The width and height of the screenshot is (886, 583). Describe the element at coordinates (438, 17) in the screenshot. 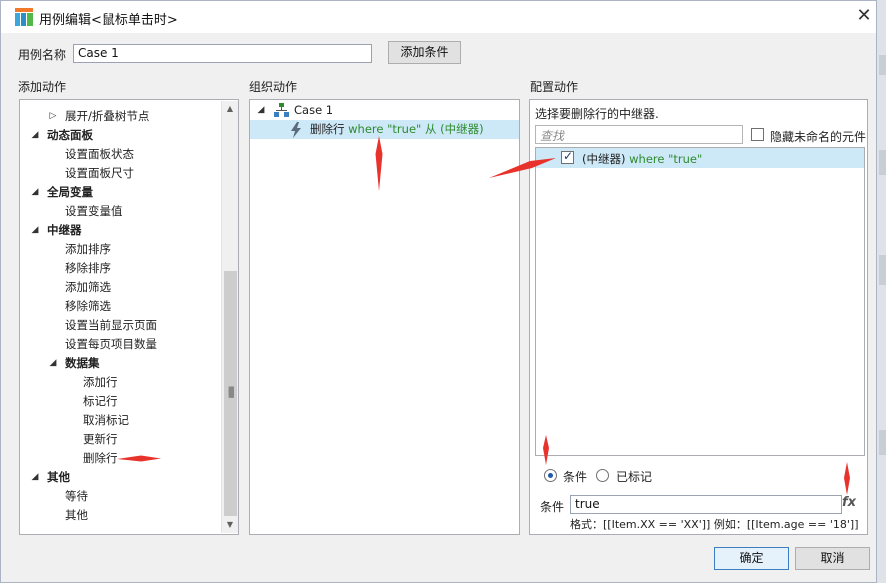

I see `title-bar: 用例编辑<鼠标单击时> ✕` at that location.